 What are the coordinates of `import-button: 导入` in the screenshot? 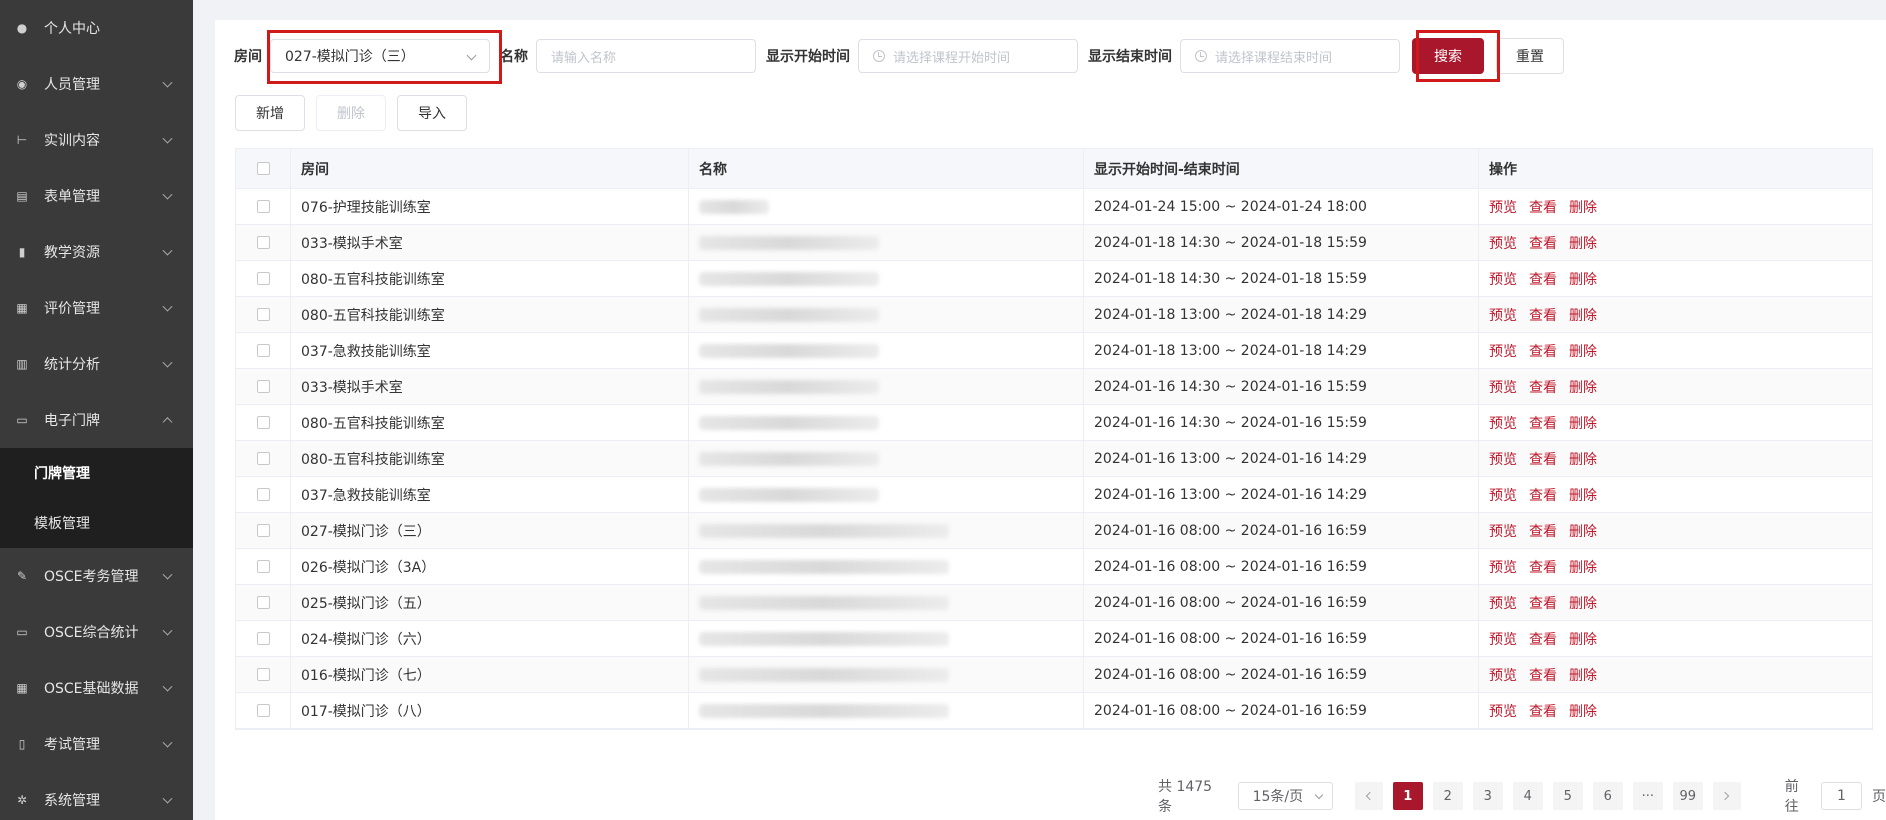 It's located at (432, 113).